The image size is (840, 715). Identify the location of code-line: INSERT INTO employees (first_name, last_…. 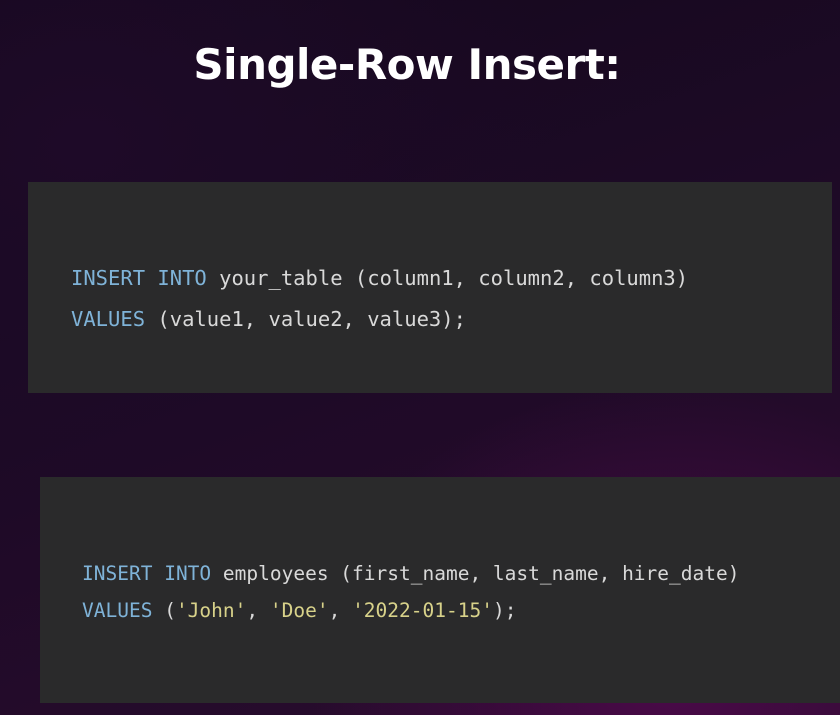
(461, 573).